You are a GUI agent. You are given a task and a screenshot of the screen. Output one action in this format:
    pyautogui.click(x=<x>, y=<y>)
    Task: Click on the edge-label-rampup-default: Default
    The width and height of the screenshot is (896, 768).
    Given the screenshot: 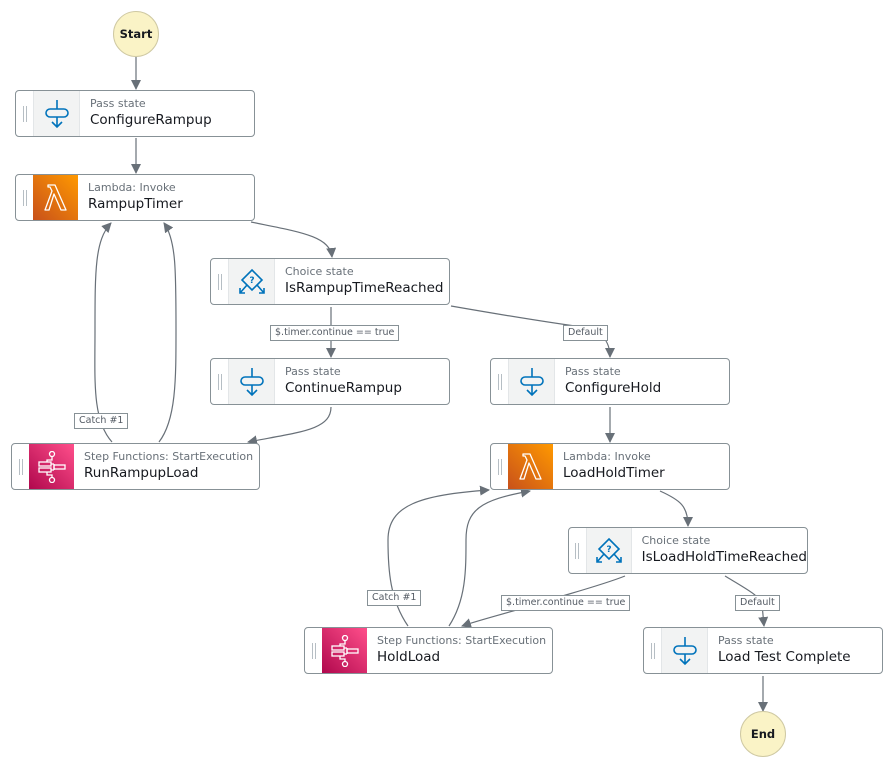 What is the action you would take?
    pyautogui.click(x=585, y=333)
    